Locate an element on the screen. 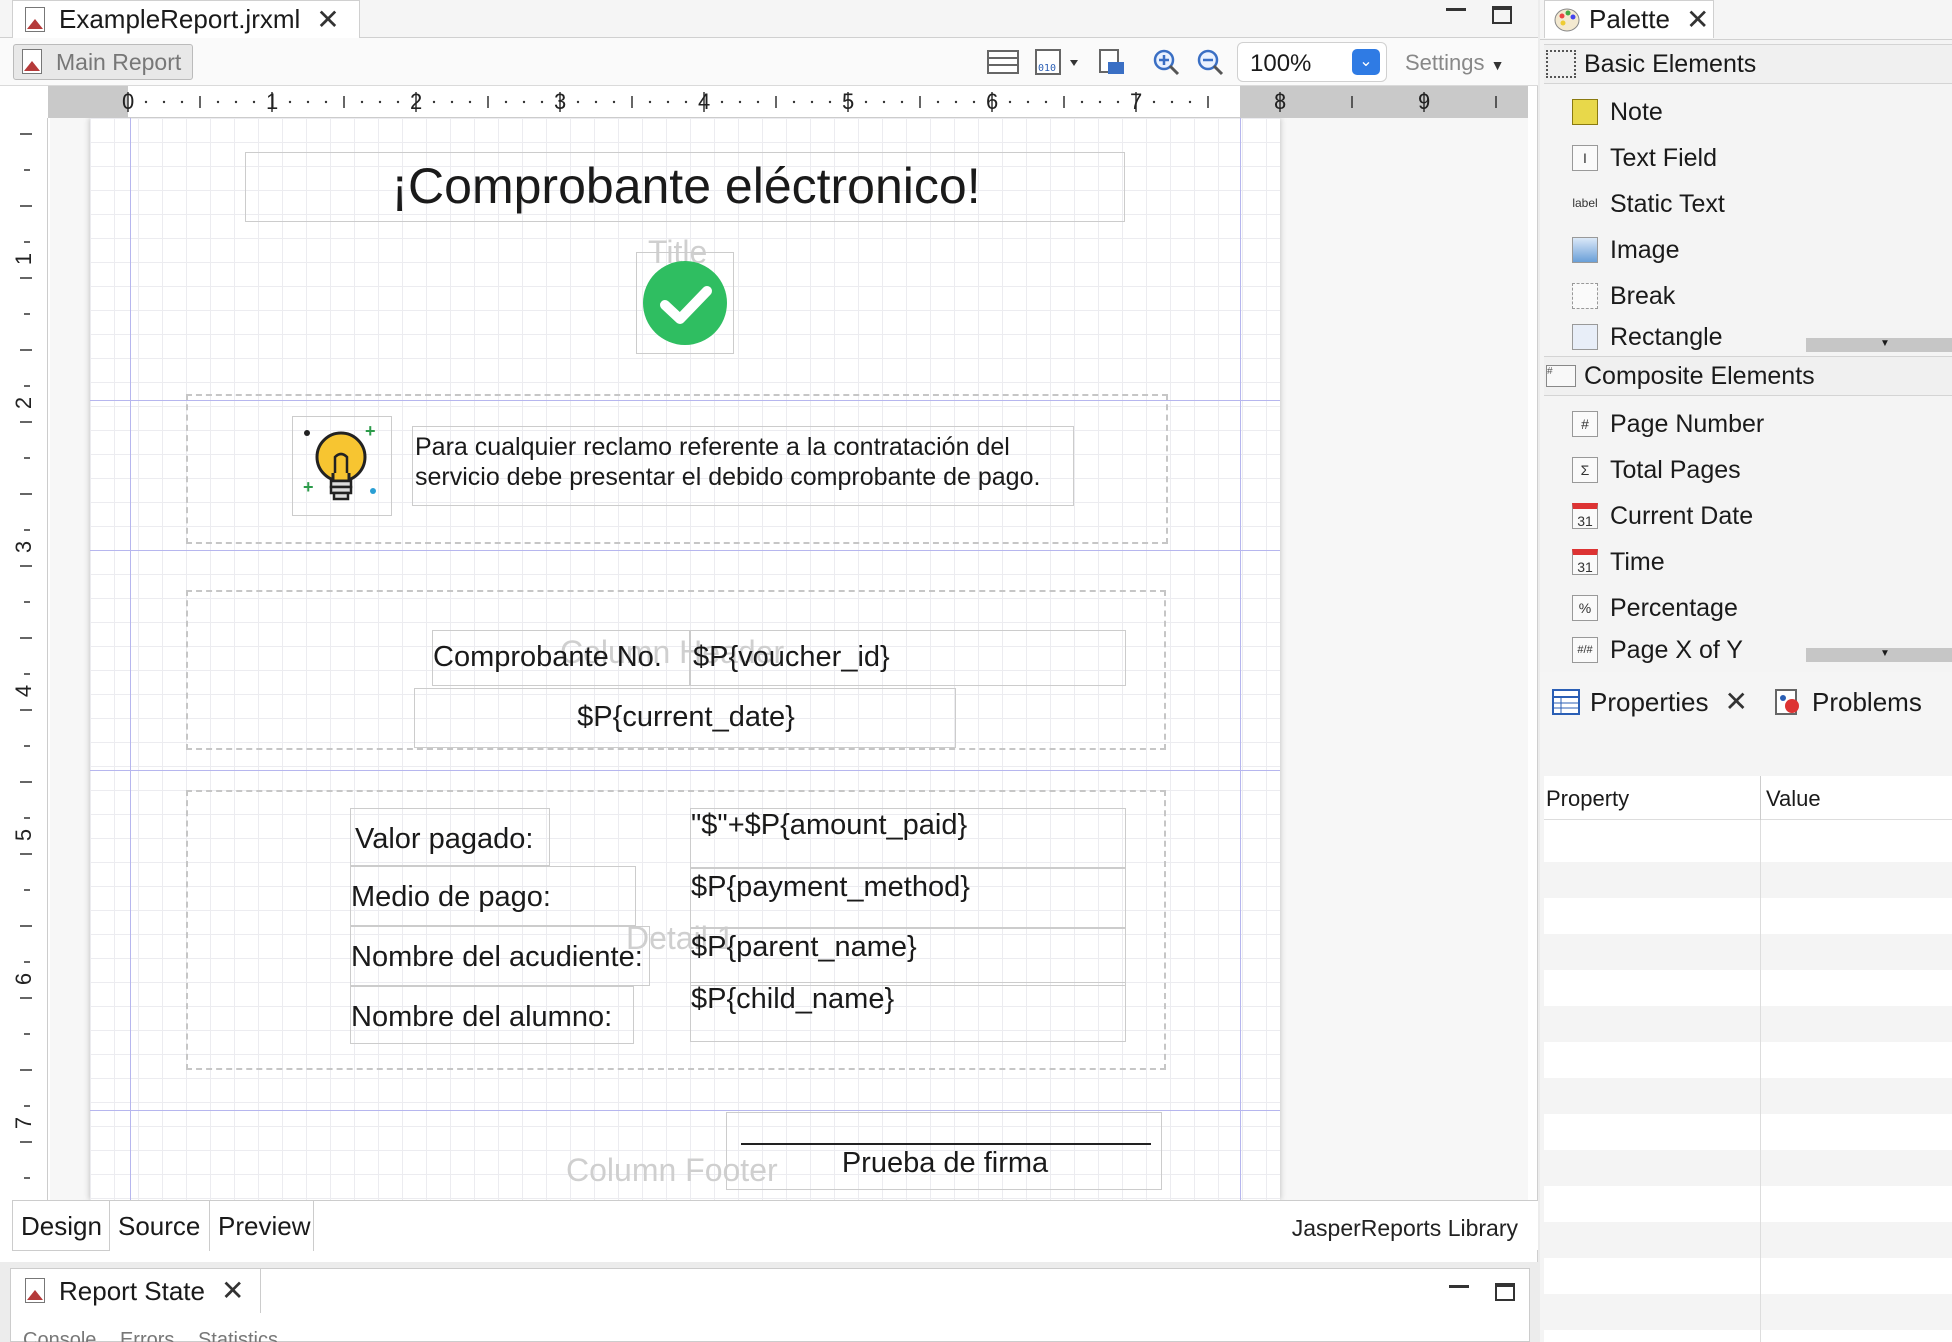  palette-item-percentage: % Percentage is located at coordinates (1655, 608).